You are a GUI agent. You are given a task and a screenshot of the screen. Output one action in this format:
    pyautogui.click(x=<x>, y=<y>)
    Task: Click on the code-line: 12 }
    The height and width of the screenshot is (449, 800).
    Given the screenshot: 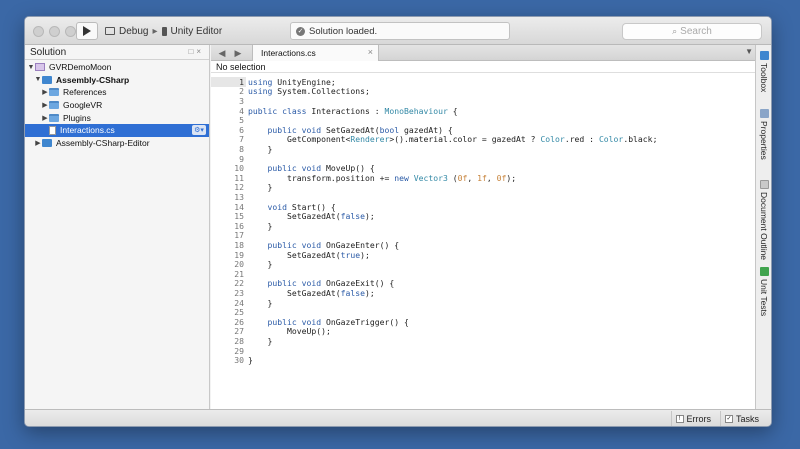 What is the action you would take?
    pyautogui.click(x=484, y=187)
    